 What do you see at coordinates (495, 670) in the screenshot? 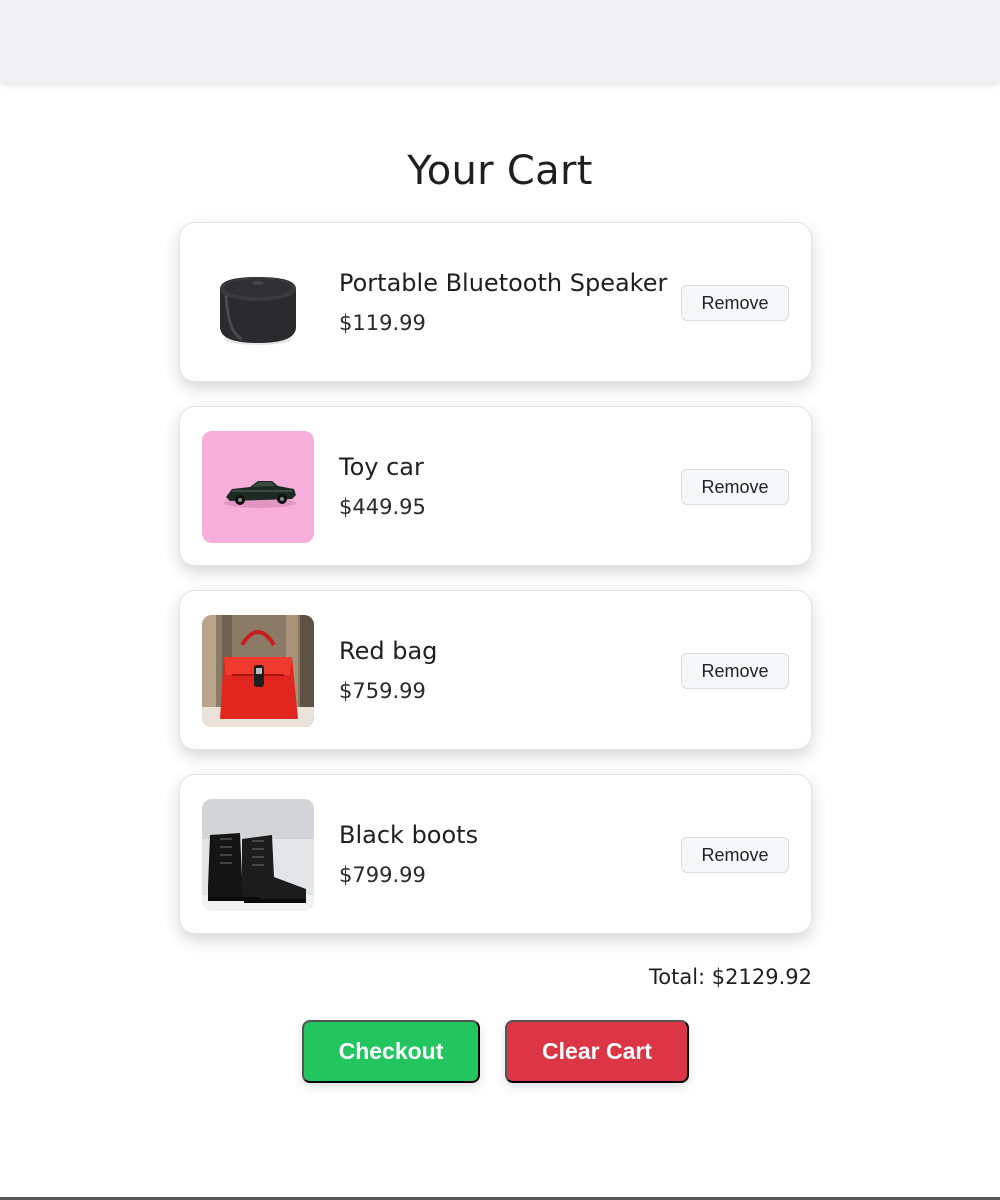
I see `cart-item: Red bag $759.99 Remove` at bounding box center [495, 670].